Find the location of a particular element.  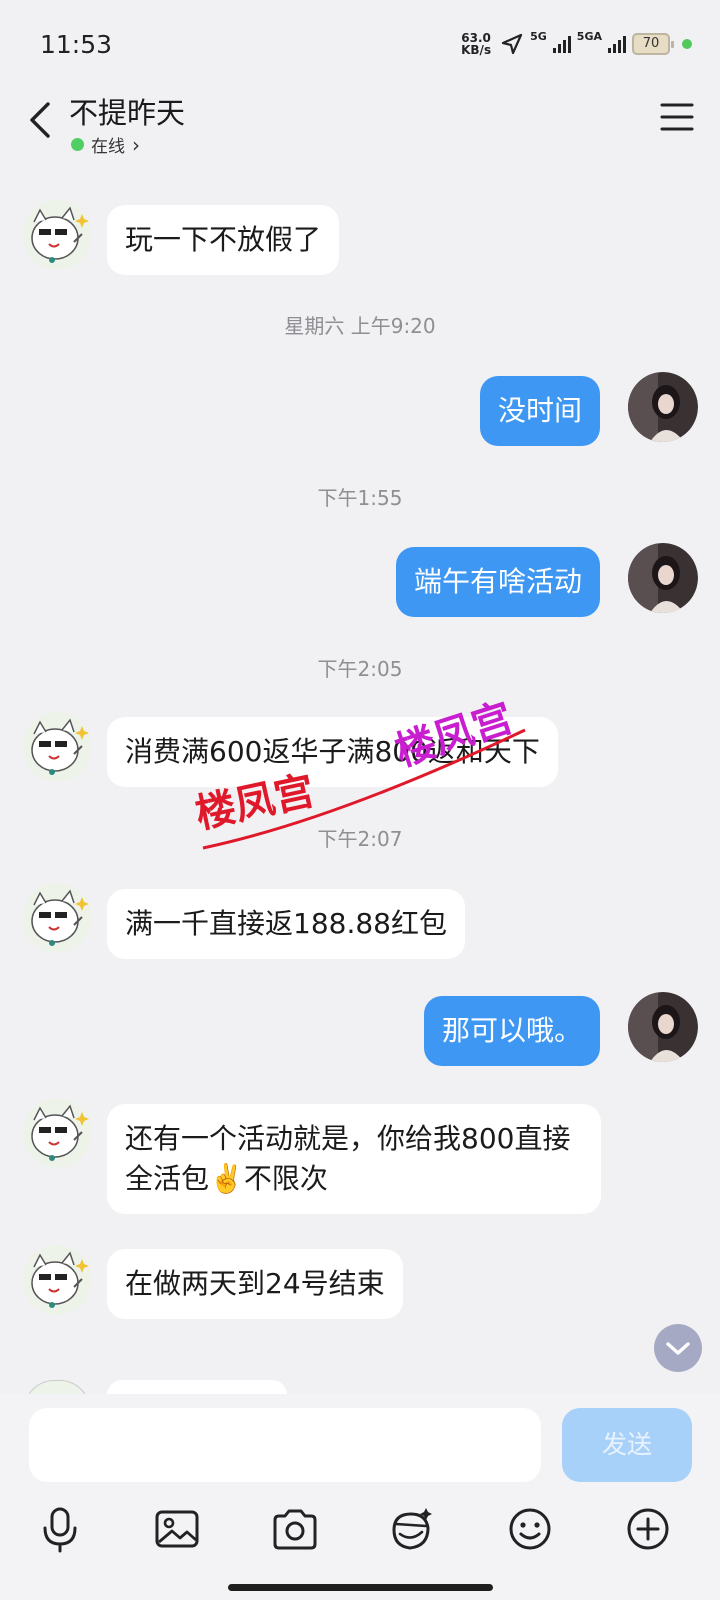

location-arrow-icon is located at coordinates (512, 44).